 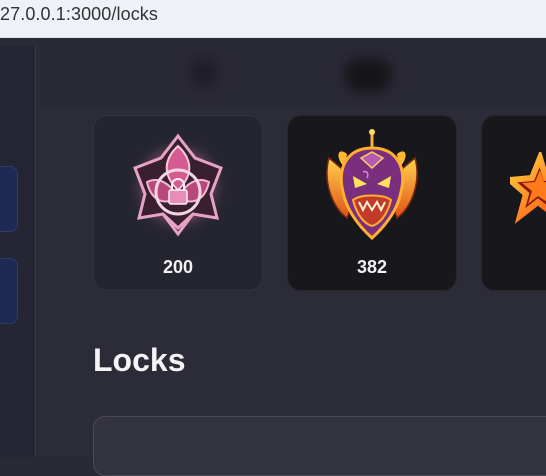 I want to click on content-panel, so click(x=319, y=446).